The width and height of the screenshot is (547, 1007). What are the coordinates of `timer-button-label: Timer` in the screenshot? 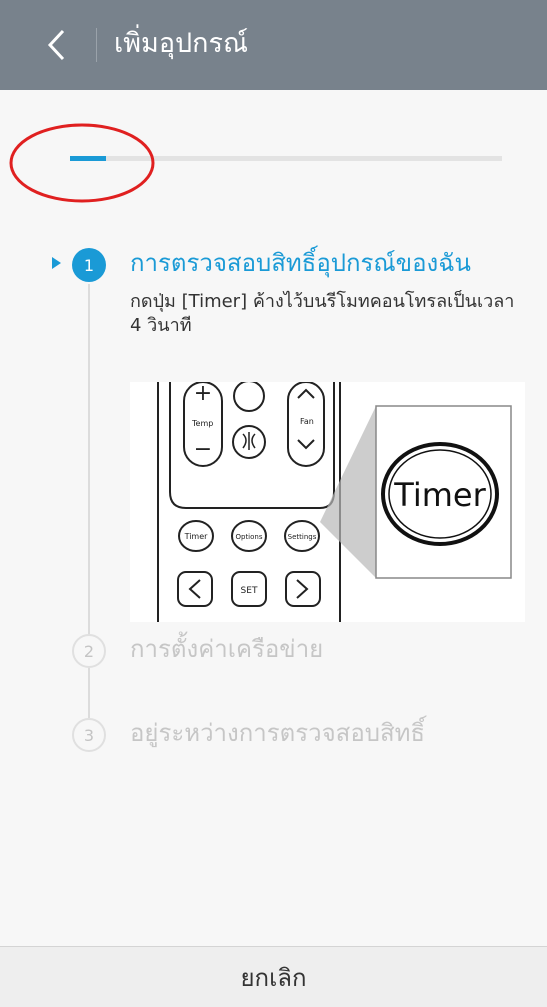 It's located at (196, 536).